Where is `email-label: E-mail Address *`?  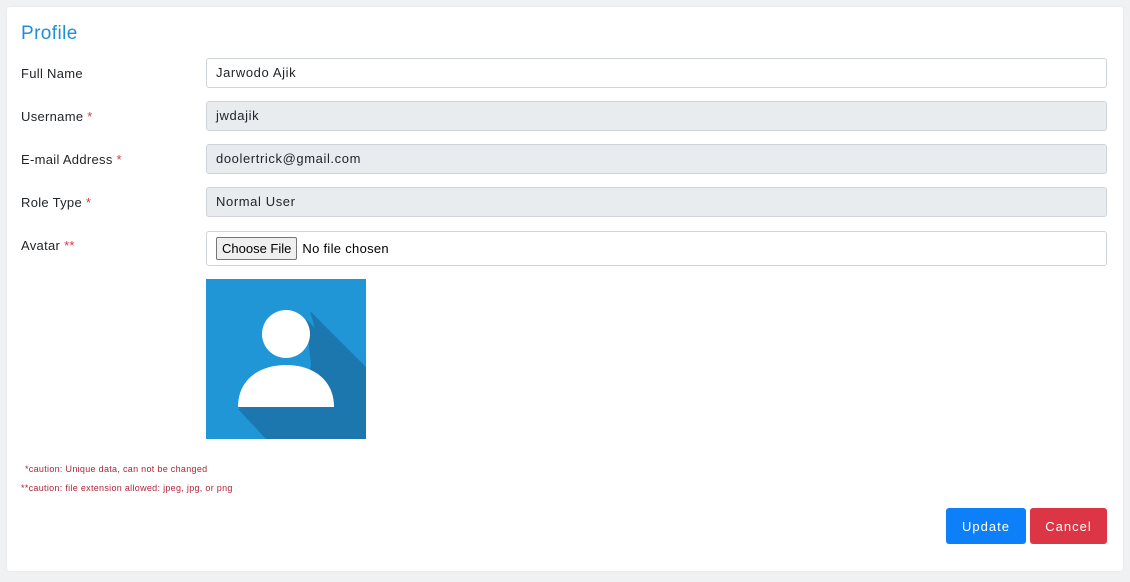 email-label: E-mail Address * is located at coordinates (71, 159).